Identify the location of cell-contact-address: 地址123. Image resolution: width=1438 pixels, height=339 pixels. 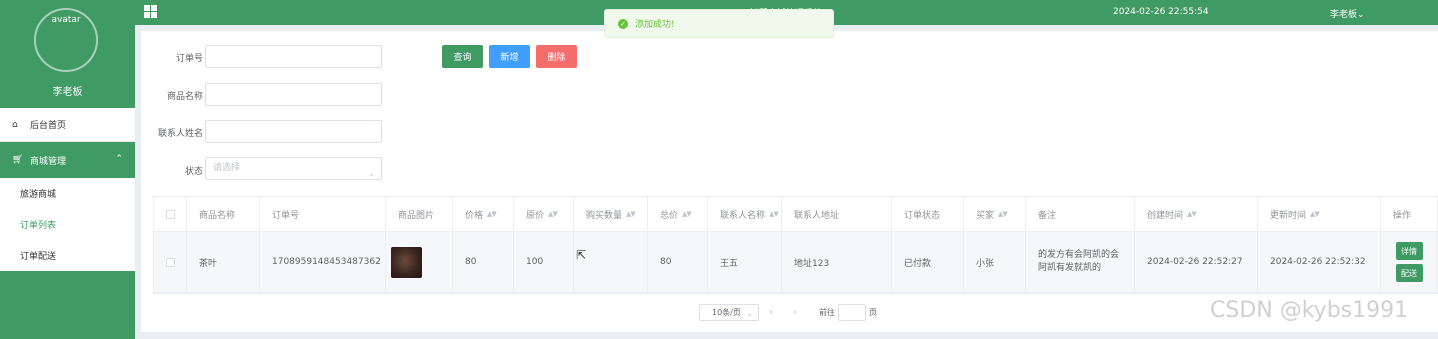
(837, 262).